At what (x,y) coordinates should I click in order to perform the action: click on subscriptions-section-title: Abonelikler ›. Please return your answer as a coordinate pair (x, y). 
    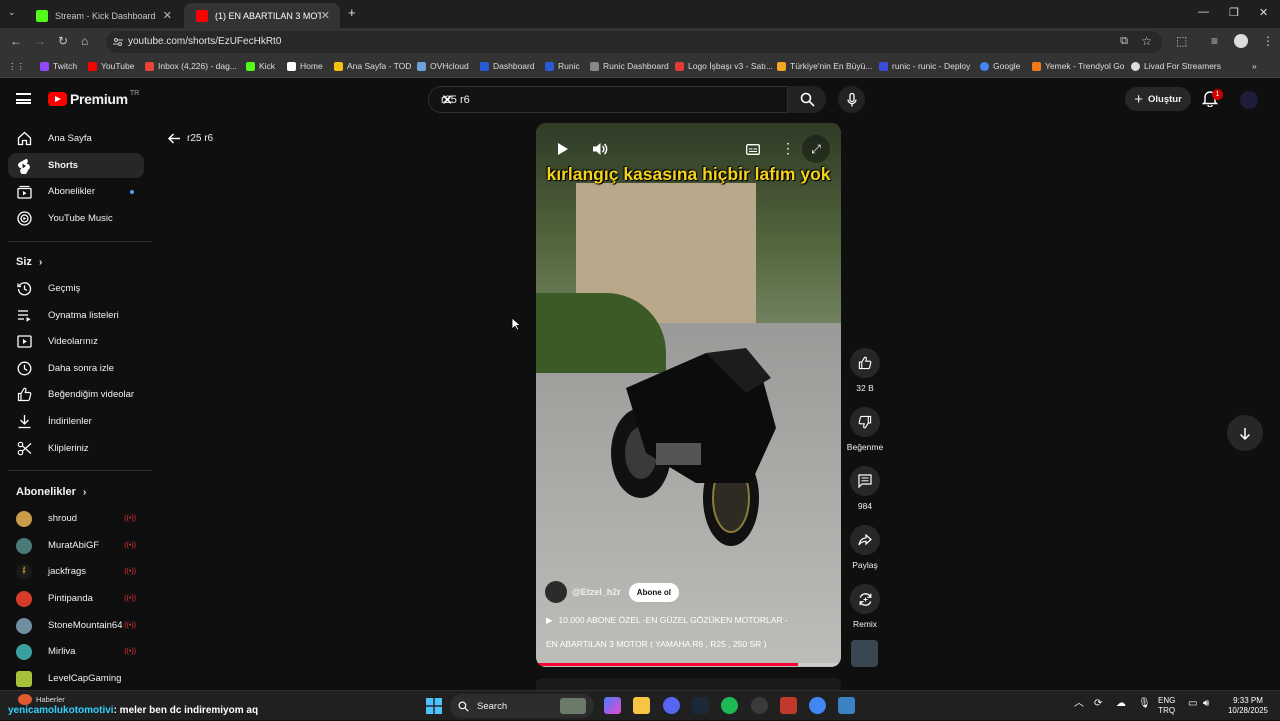
    Looking at the image, I should click on (51, 492).